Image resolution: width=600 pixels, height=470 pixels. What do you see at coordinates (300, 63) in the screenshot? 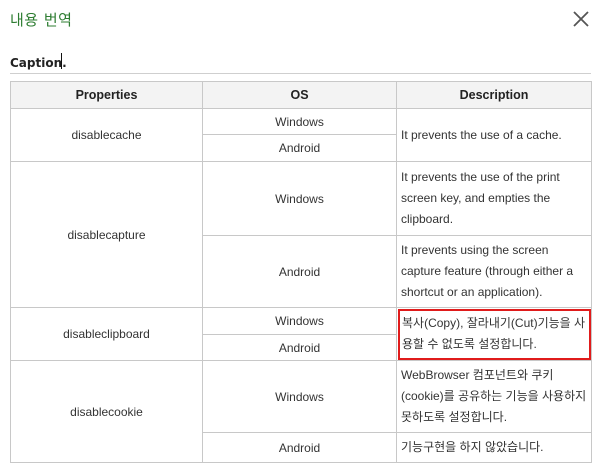
I see `caption-input: Caption.` at bounding box center [300, 63].